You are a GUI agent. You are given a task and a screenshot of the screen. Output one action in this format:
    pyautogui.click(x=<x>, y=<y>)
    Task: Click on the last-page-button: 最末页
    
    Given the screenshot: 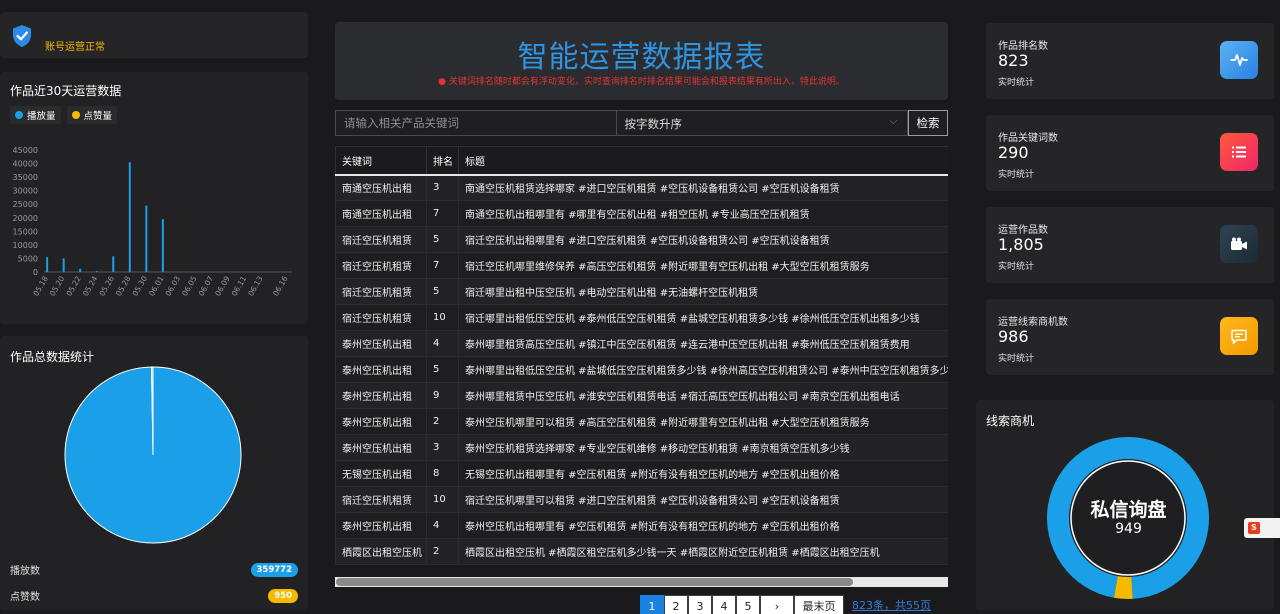 What is the action you would take?
    pyautogui.click(x=819, y=604)
    